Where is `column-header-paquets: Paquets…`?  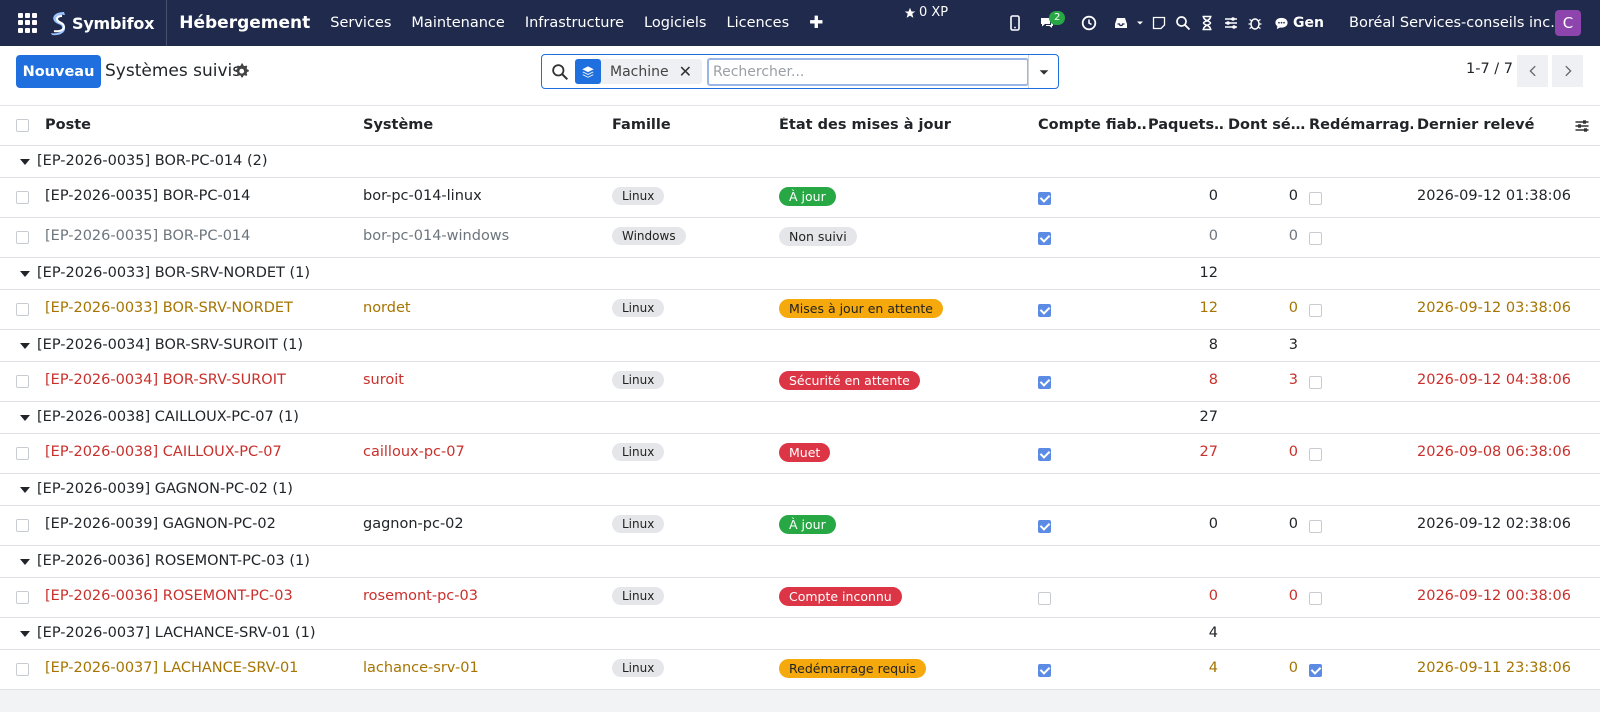 column-header-paquets: Paquets… is located at coordinates (1186, 125).